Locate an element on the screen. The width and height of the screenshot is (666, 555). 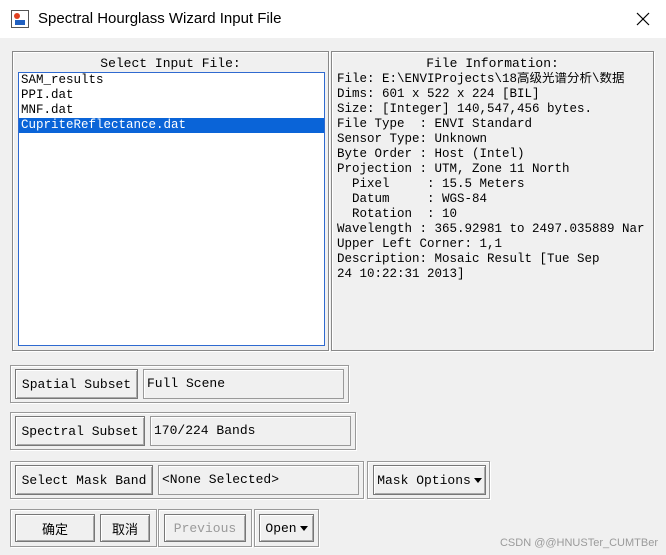
open-button: Open is located at coordinates (286, 528).